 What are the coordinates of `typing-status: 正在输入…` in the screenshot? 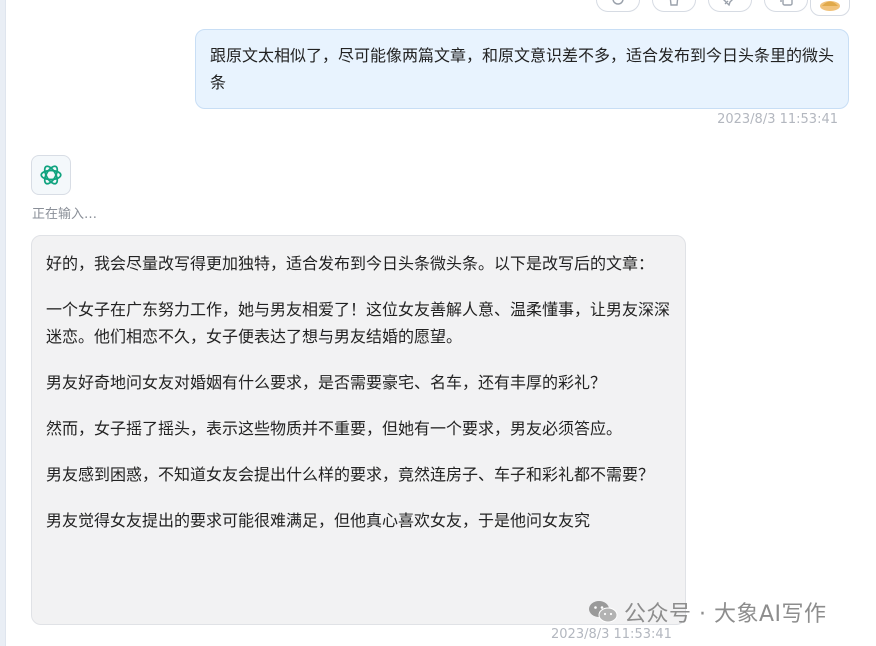 It's located at (65, 214).